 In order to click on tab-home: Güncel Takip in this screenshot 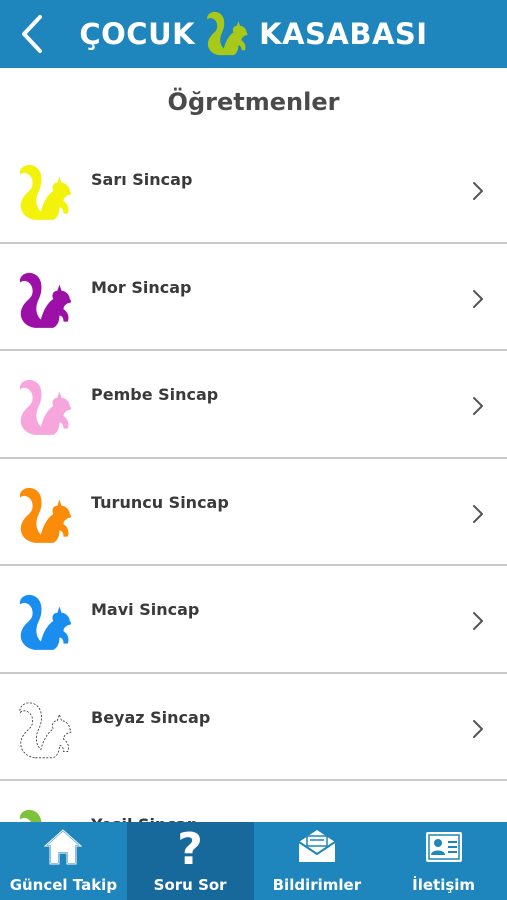, I will do `click(63, 861)`.